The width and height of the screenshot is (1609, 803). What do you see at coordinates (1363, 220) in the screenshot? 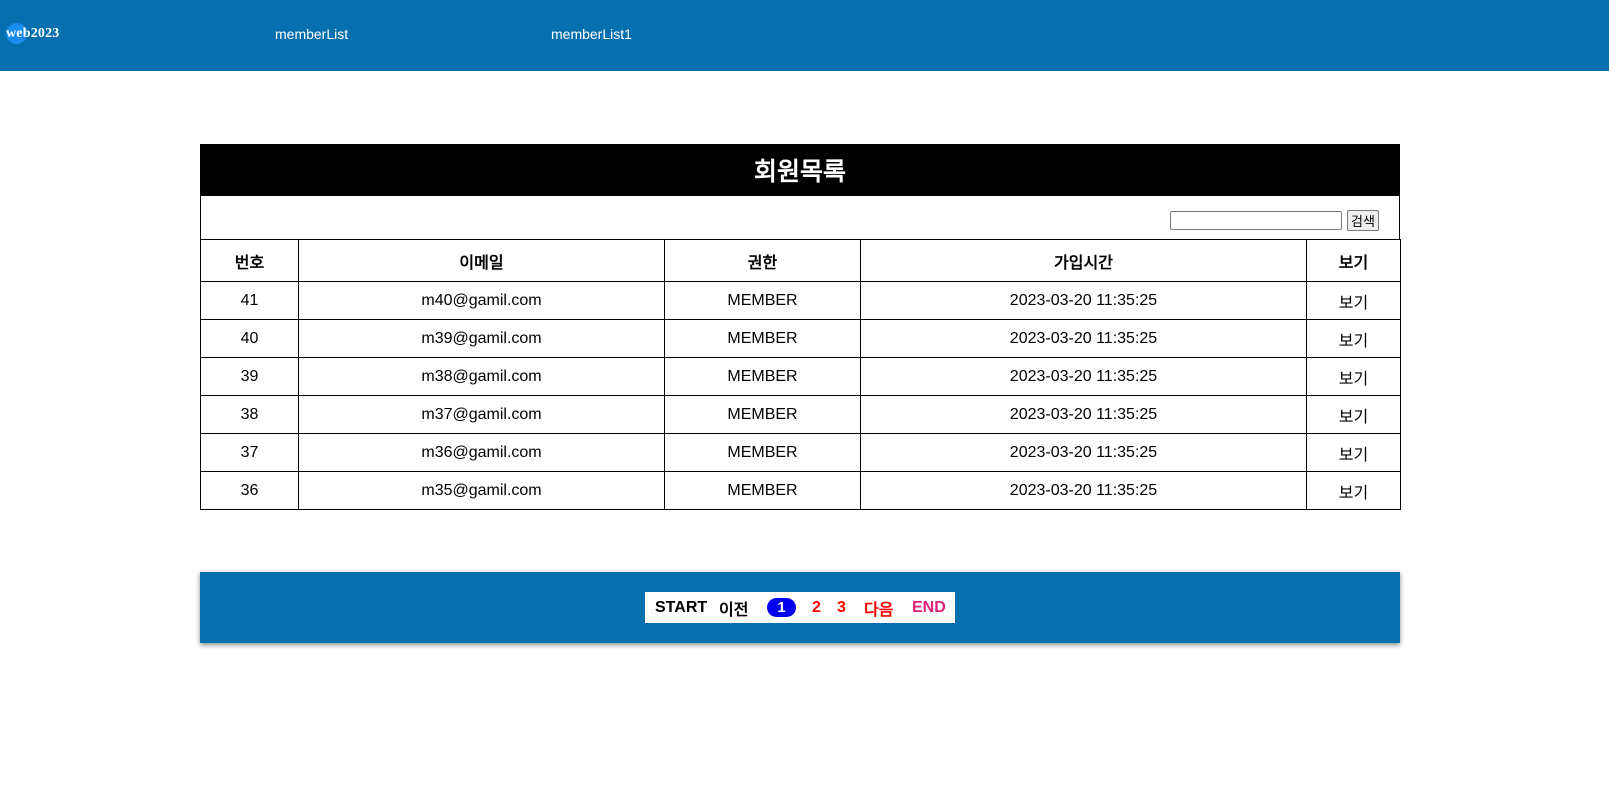
I see `search-button: 검색` at bounding box center [1363, 220].